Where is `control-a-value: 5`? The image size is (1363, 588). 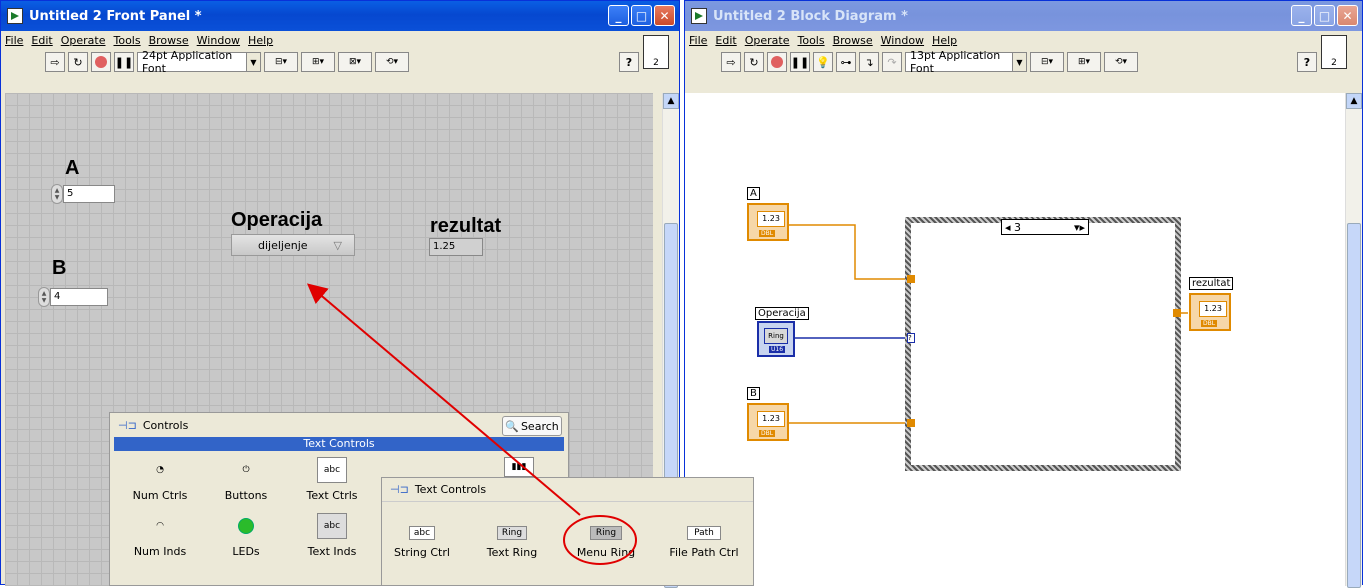 control-a-value: 5 is located at coordinates (89, 194).